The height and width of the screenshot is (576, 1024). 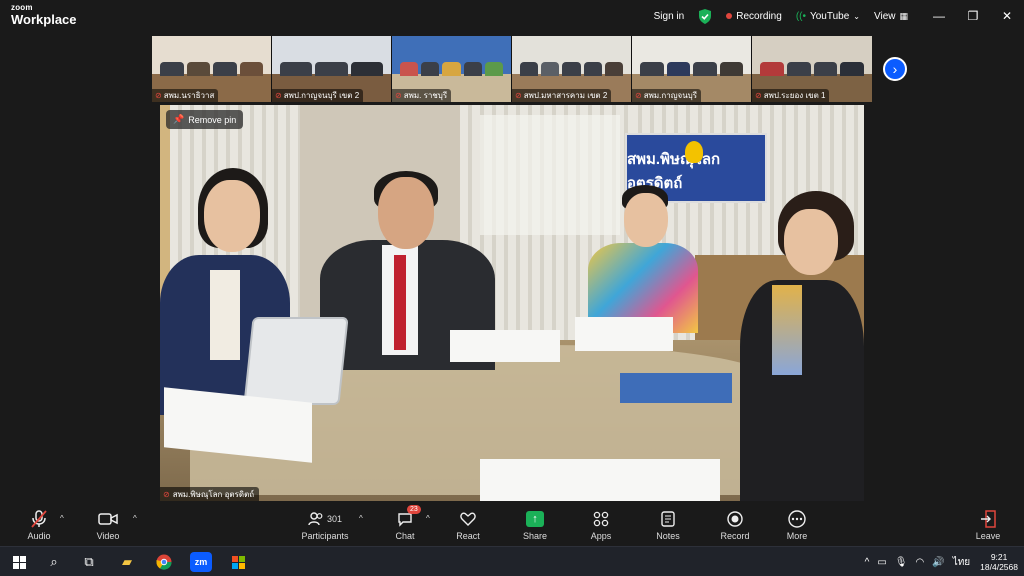 I want to click on thumbnail-label: สพม.กาญจนบุรี, so click(x=670, y=95).